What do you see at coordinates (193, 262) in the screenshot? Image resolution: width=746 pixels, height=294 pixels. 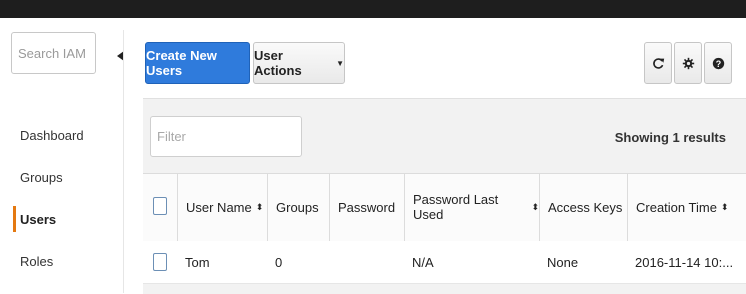 I see `cell-user-name: Tom` at bounding box center [193, 262].